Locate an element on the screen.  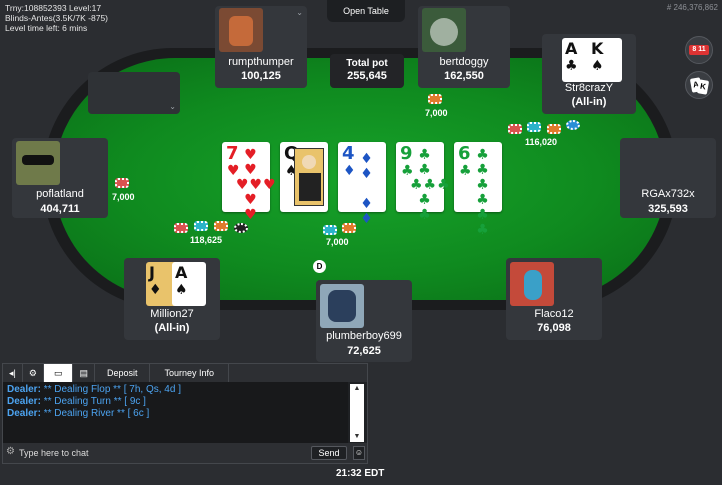
table-id: # 246,376,862 is located at coordinates (692, 7).